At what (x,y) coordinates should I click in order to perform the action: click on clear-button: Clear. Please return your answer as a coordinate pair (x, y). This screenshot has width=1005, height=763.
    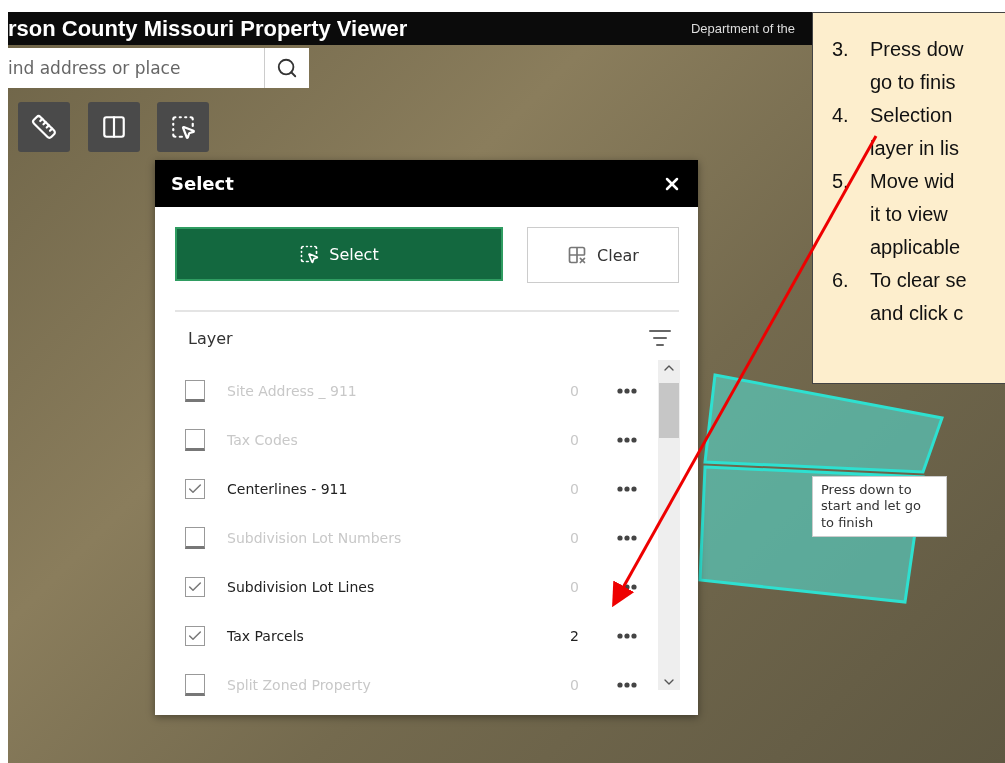
    Looking at the image, I should click on (603, 255).